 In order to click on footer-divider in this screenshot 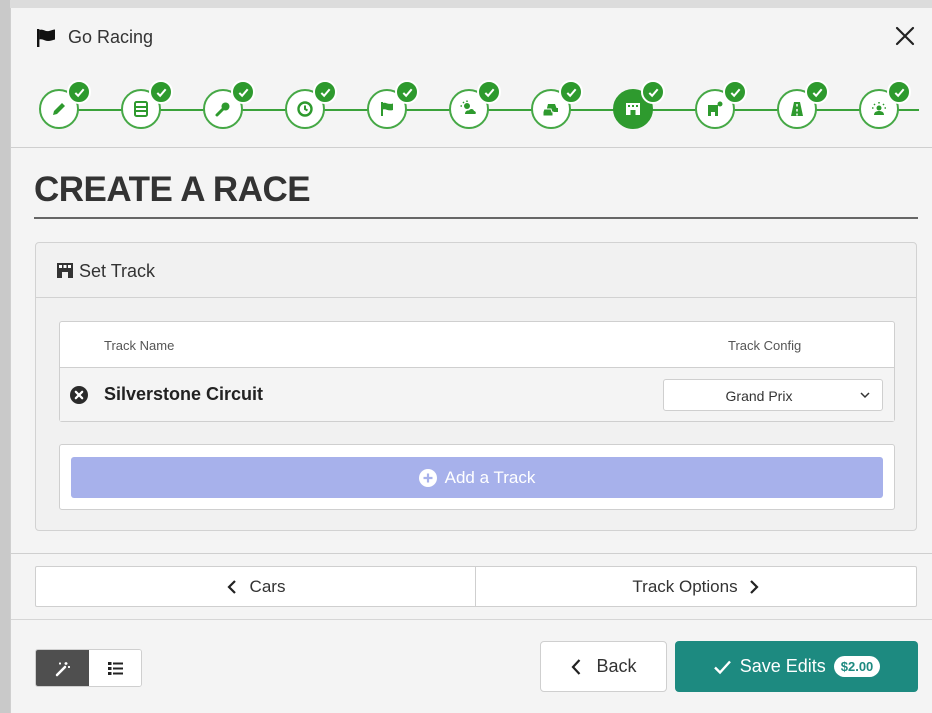, I will do `click(471, 619)`.